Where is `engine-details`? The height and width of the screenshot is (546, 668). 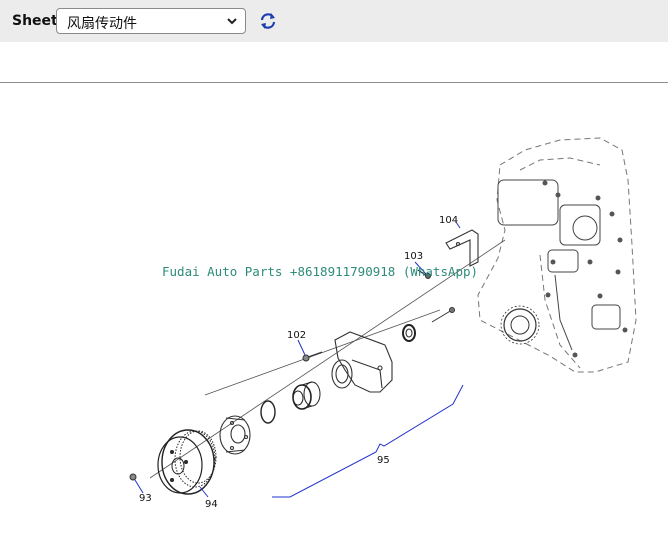
engine-details is located at coordinates (559, 265).